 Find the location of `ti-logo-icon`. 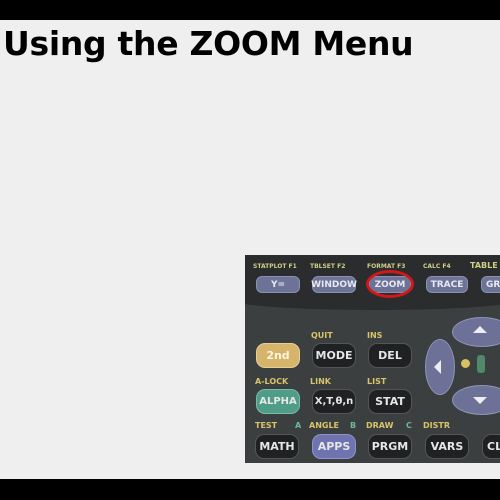

ti-logo-icon is located at coordinates (465, 363).